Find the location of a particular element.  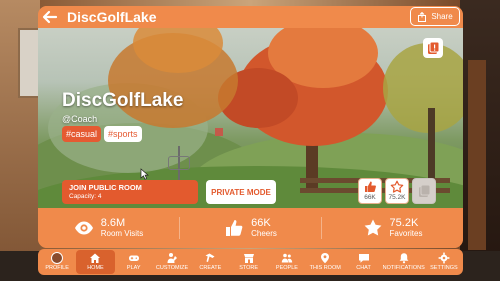

room-action-buttons: 66K 75.2K is located at coordinates (397, 191).